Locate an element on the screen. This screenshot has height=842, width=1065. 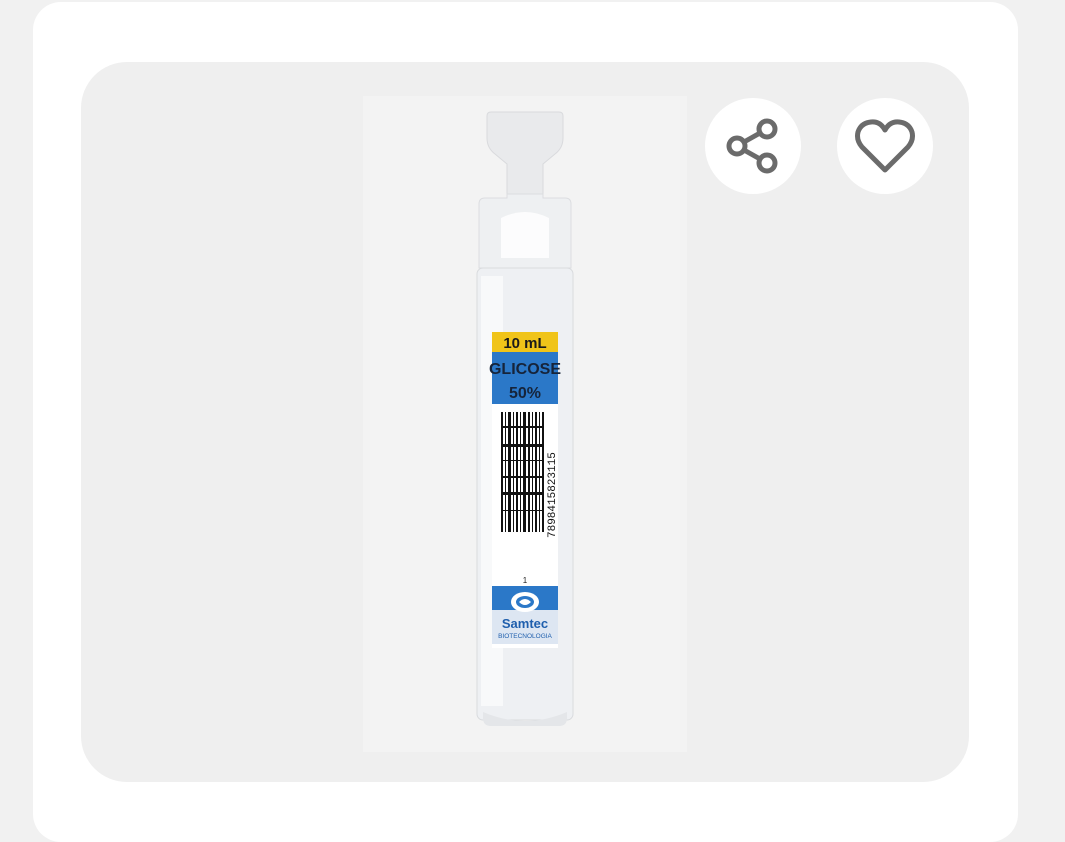
heart-icon is located at coordinates (885, 146).